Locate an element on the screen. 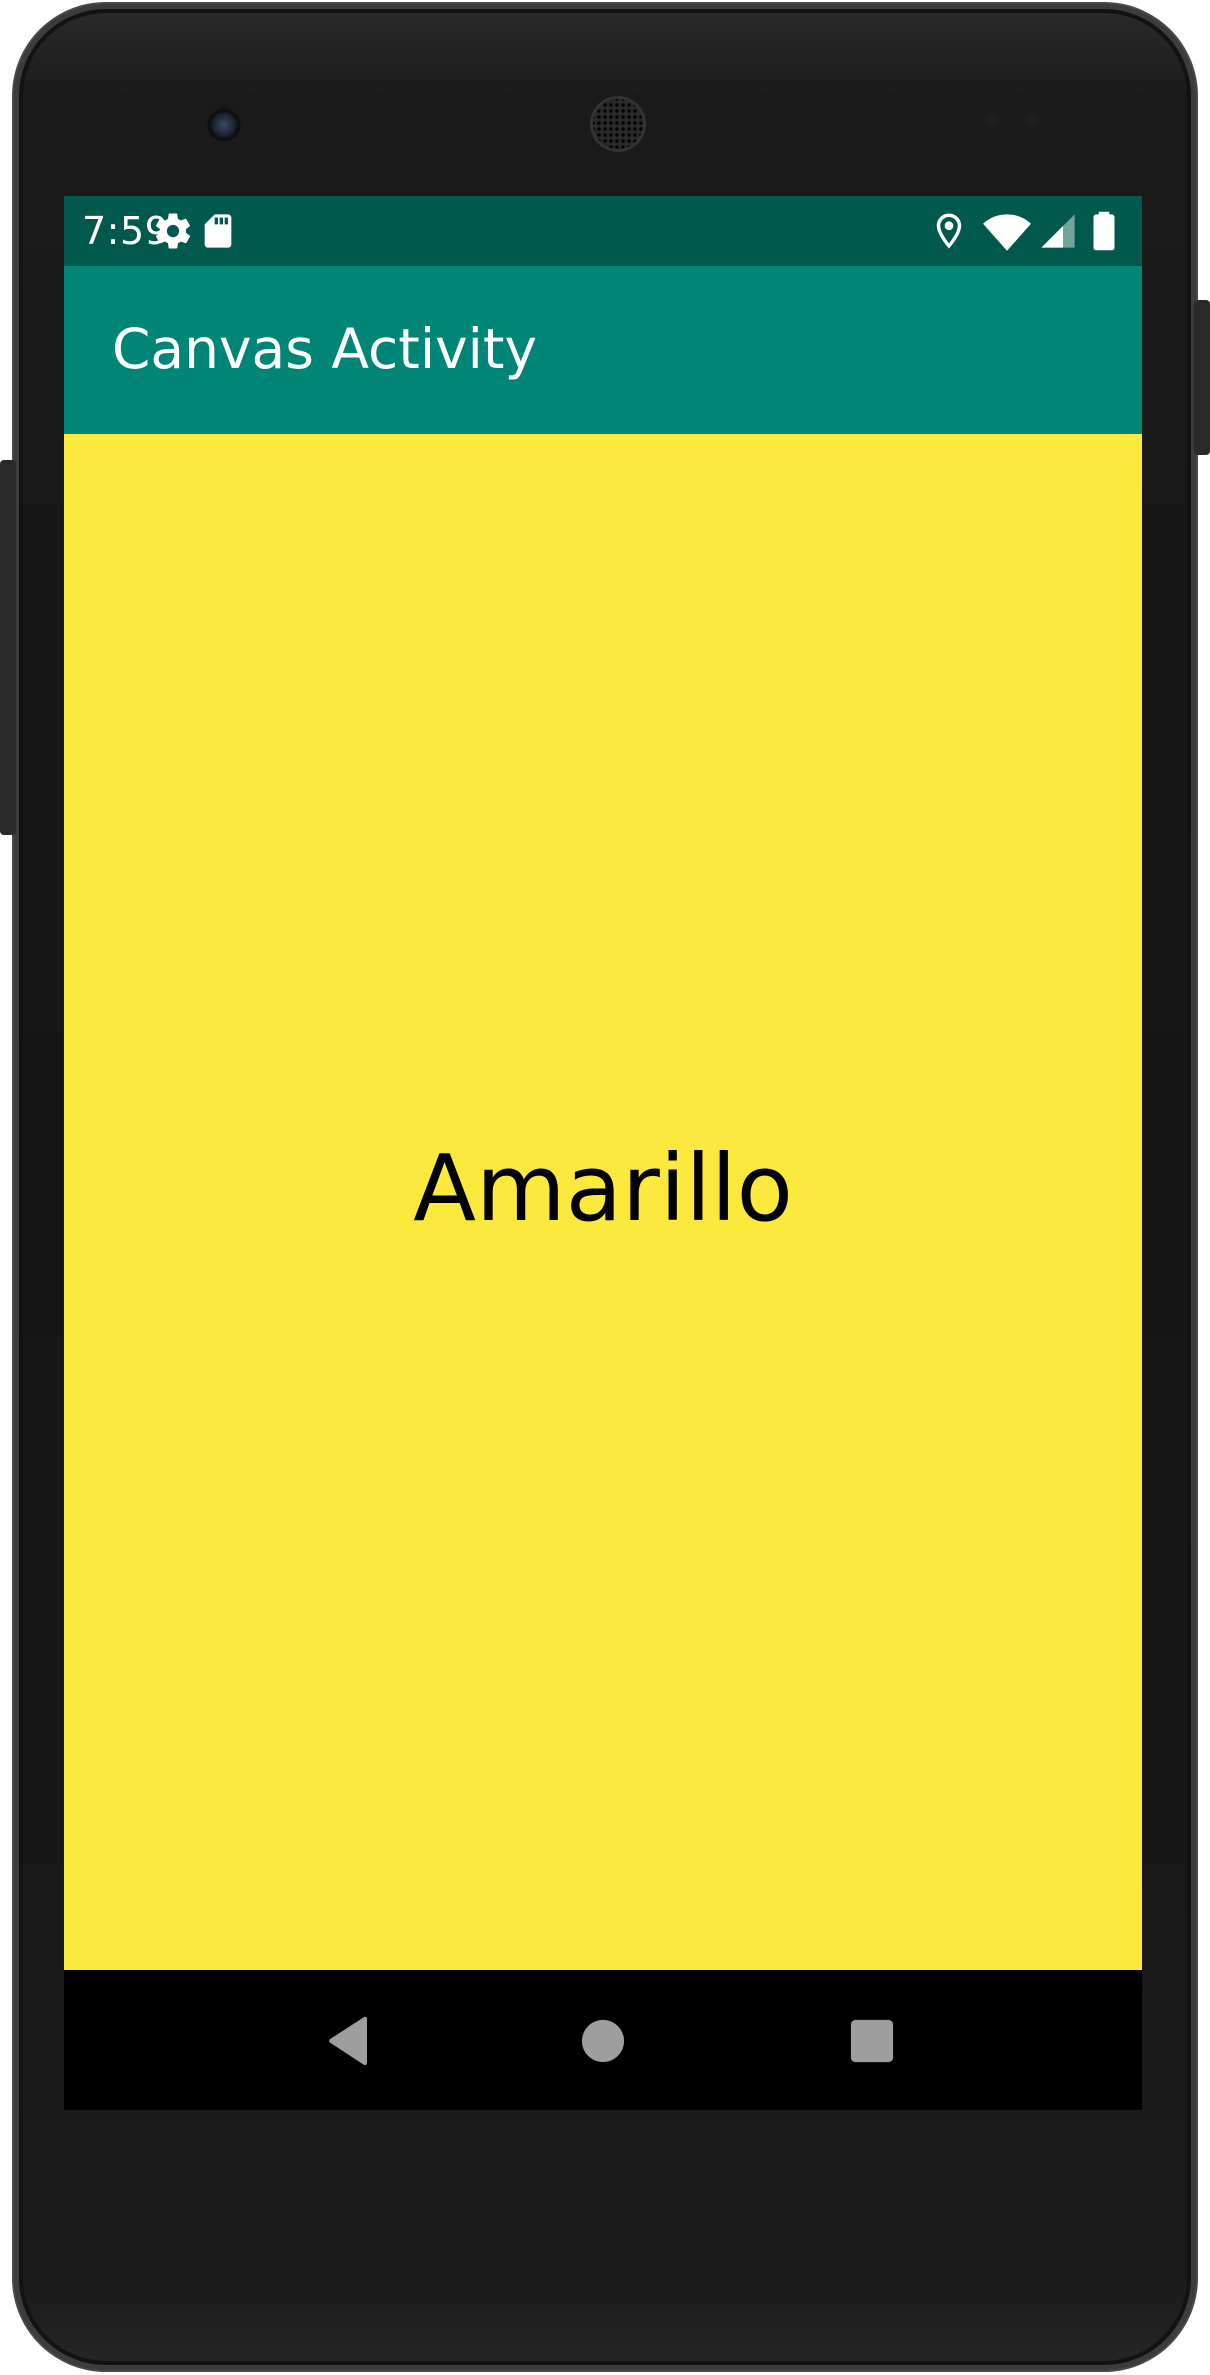  app-toolbar: Canvas Activity is located at coordinates (603, 350).